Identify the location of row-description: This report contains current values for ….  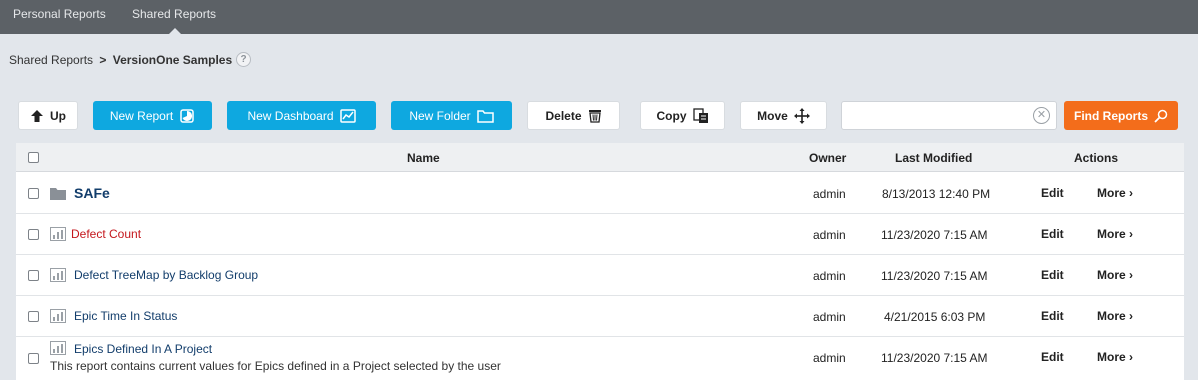
(275, 366).